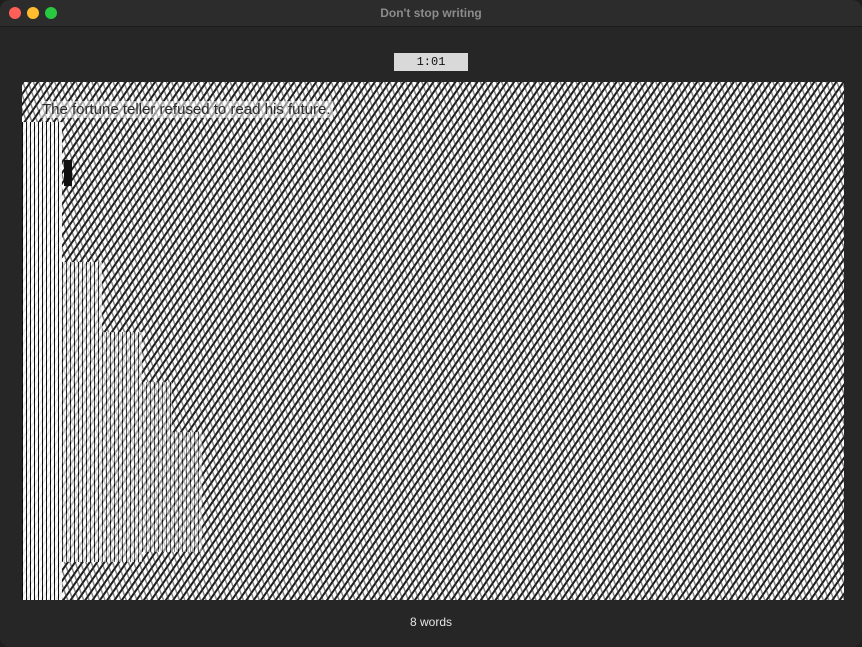 This screenshot has width=862, height=647. I want to click on title-bar: Don't stop writing, so click(431, 13).